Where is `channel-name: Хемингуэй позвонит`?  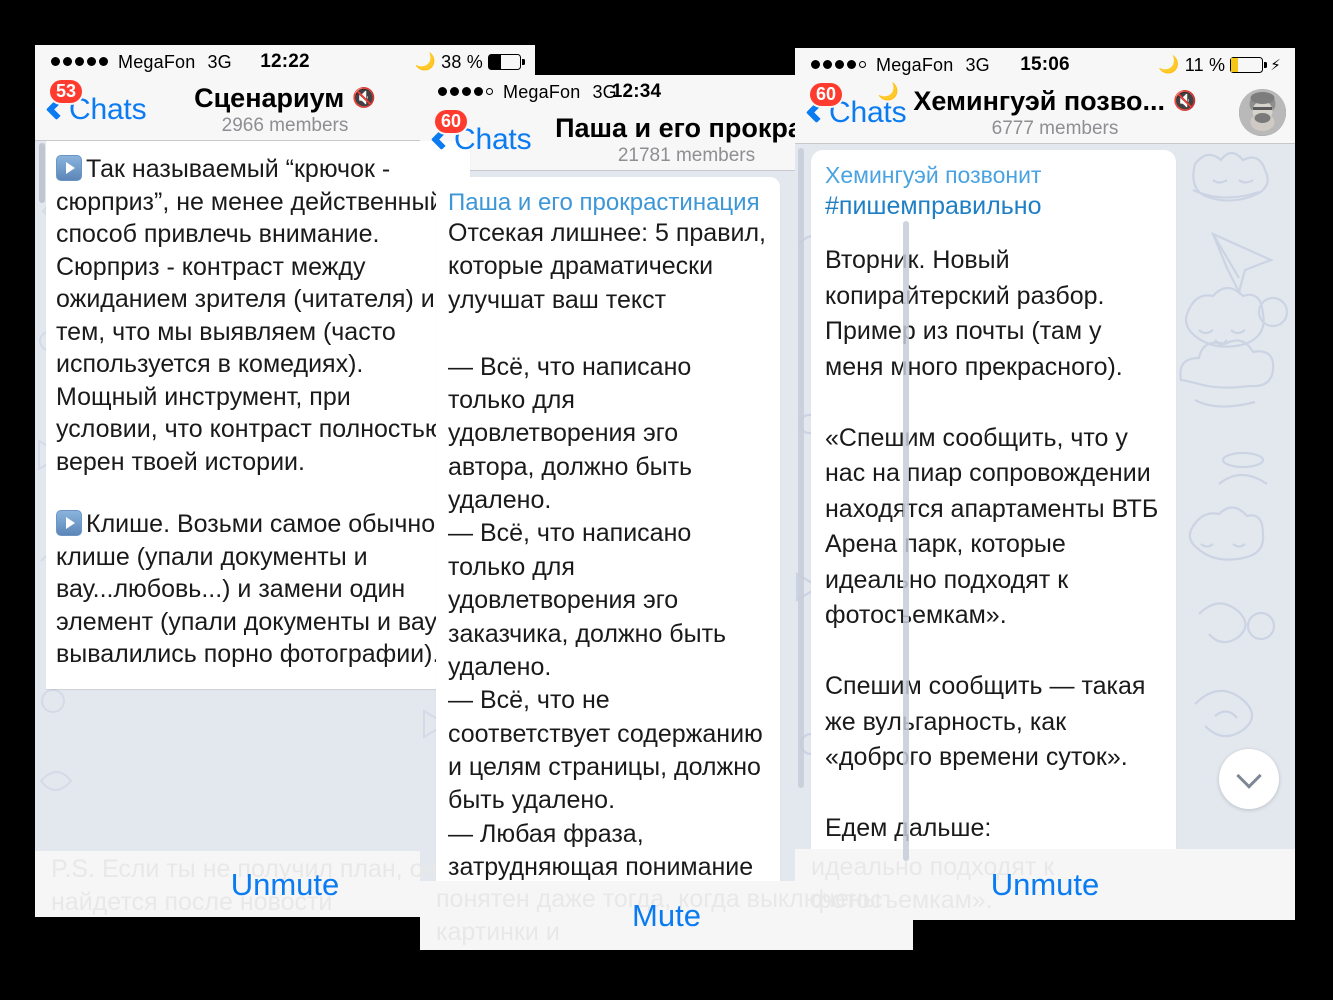 channel-name: Хемингуэй позвонит is located at coordinates (933, 175).